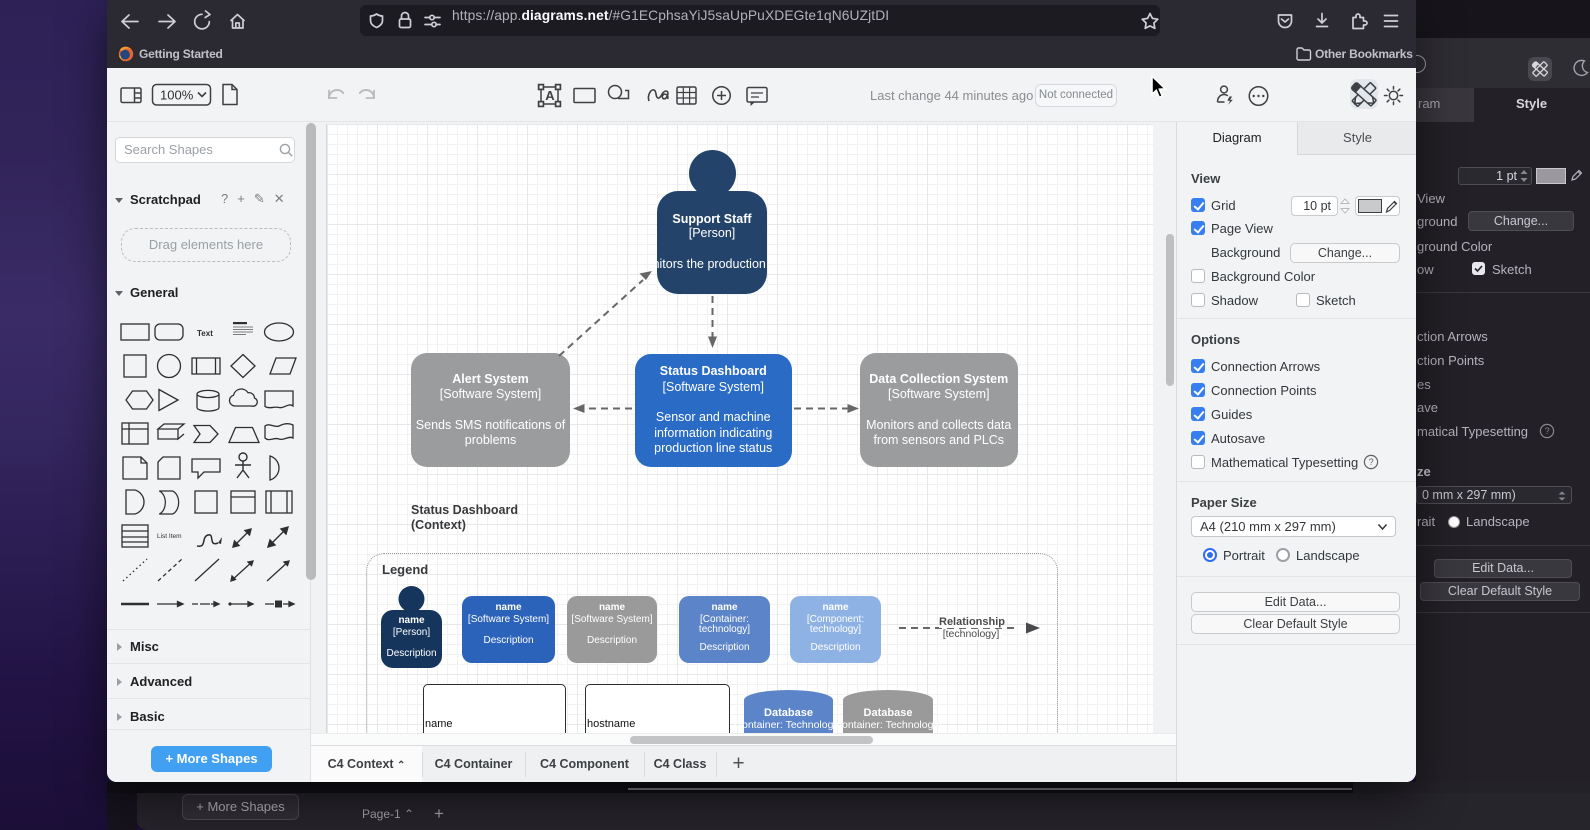 This screenshot has height=830, width=1590. I want to click on svg-text: List Item, so click(169, 536).